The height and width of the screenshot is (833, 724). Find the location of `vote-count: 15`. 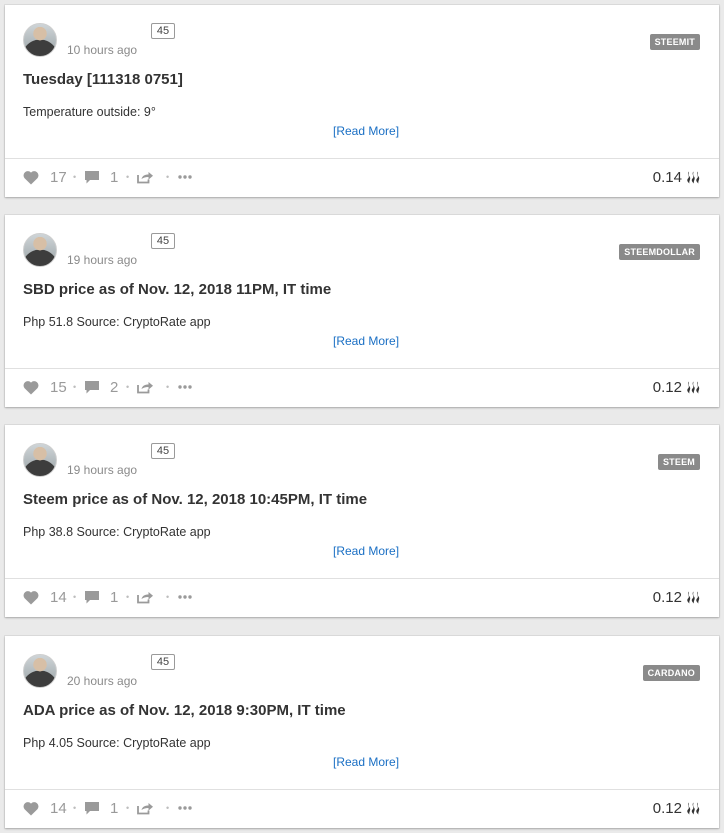

vote-count: 15 is located at coordinates (58, 387).